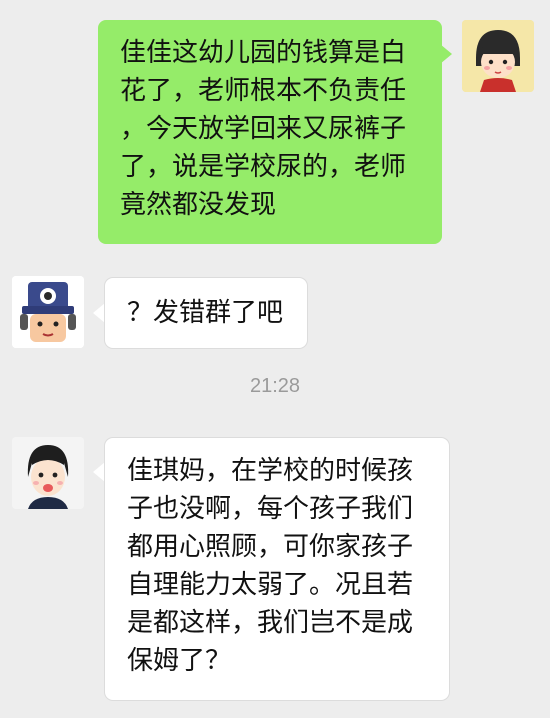  Describe the element at coordinates (275, 386) in the screenshot. I see `chat-timestamp: 21:28` at that location.